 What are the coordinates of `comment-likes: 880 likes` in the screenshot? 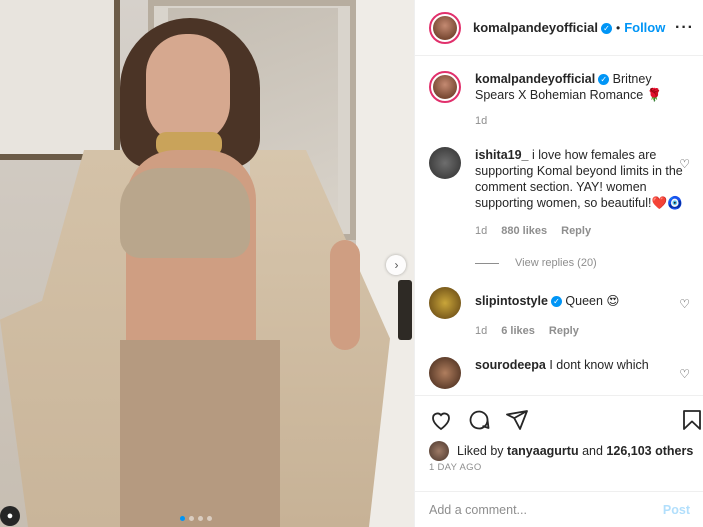 It's located at (524, 231).